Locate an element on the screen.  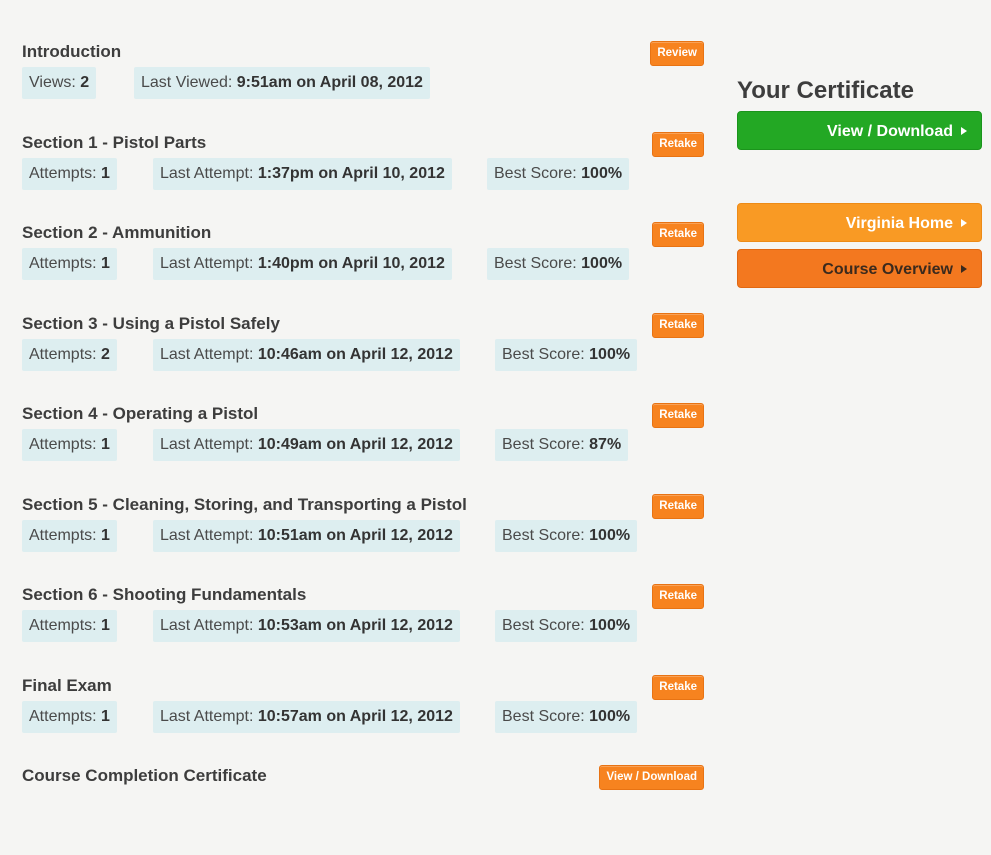
stat-last-attempt: Last Attempt: 1:37pm on April 10, 2012 is located at coordinates (302, 173).